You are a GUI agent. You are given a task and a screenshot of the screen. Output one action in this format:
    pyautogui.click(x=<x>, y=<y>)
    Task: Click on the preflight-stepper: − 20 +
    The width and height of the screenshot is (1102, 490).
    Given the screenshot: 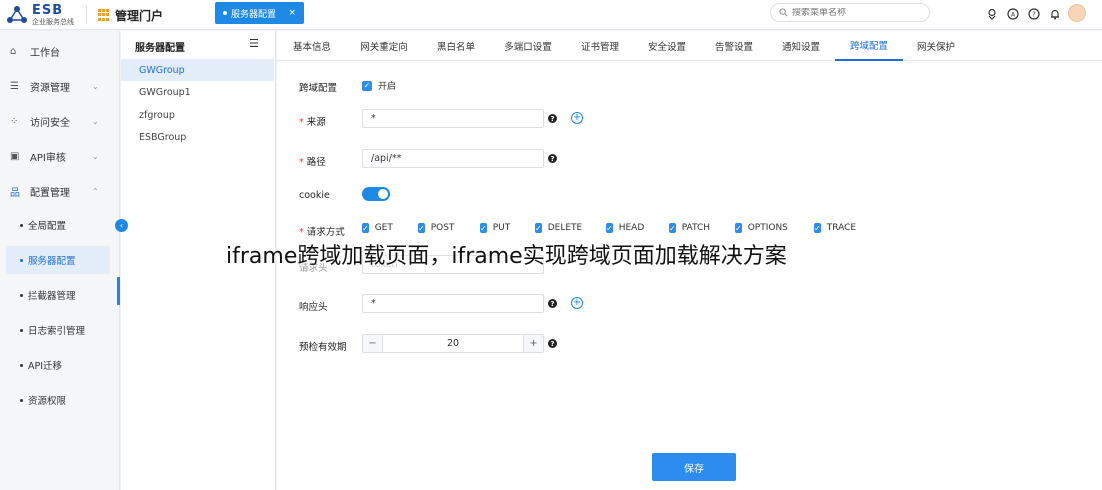 What is the action you would take?
    pyautogui.click(x=453, y=343)
    